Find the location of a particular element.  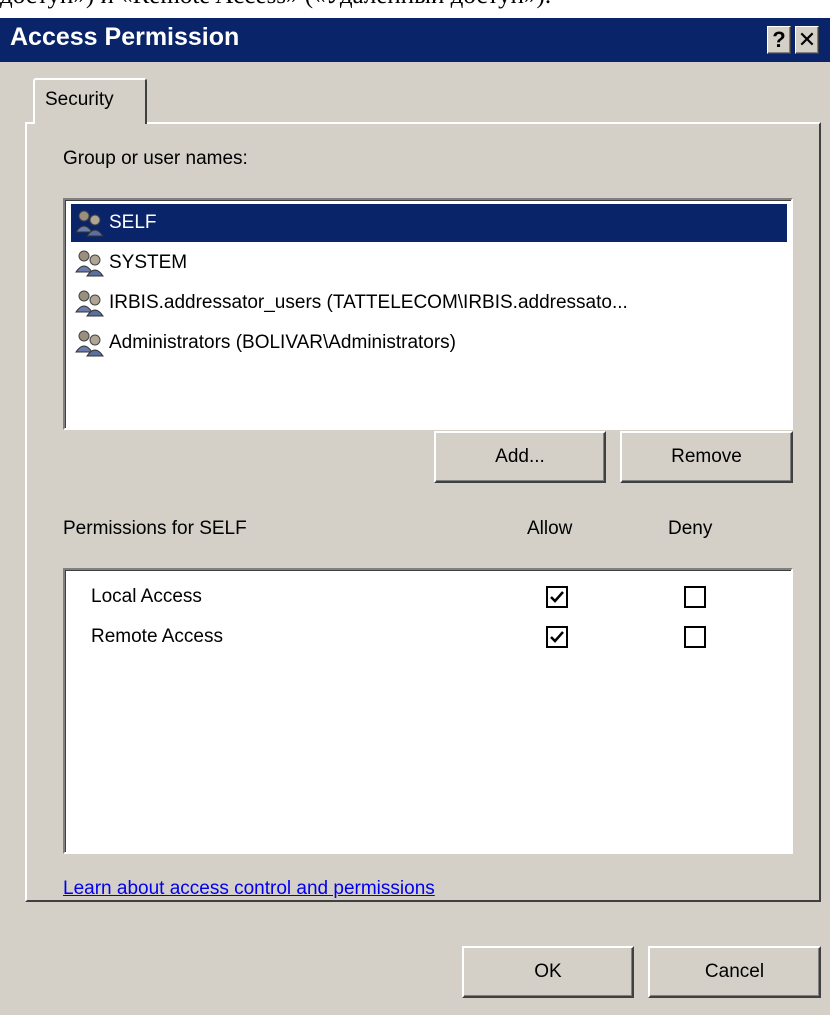

deny-column-header: Deny is located at coordinates (690, 528).